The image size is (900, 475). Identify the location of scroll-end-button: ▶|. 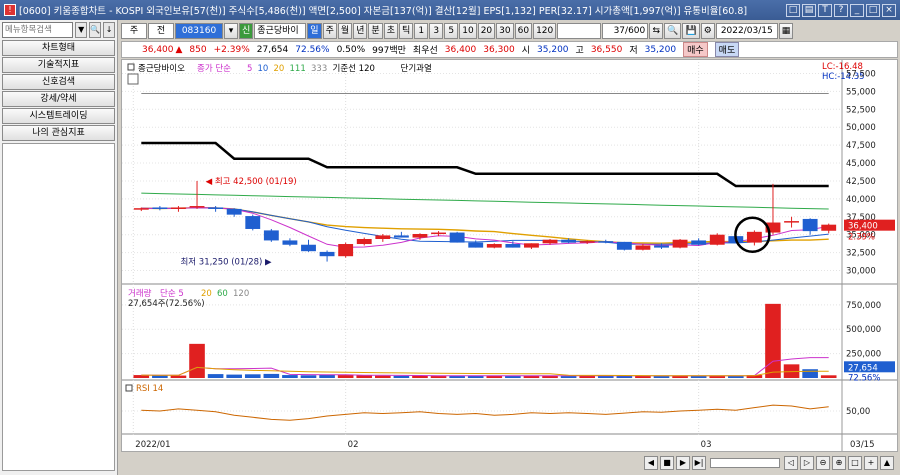
(699, 463).